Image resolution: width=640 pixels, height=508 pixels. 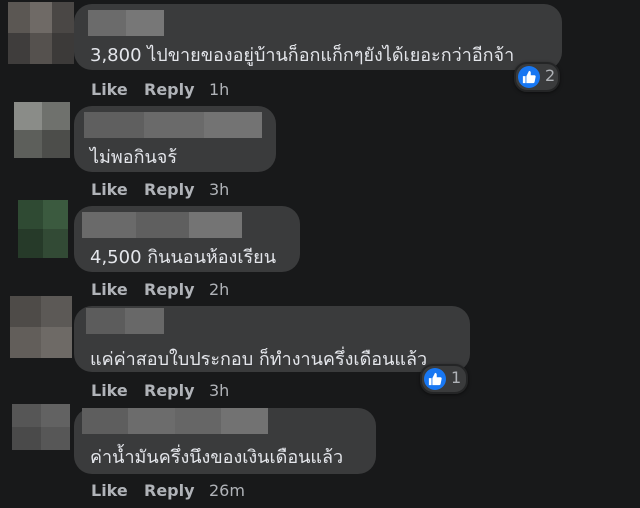 I want to click on comment-text: 4,500 กินนอนห้องเรียน, so click(x=183, y=257).